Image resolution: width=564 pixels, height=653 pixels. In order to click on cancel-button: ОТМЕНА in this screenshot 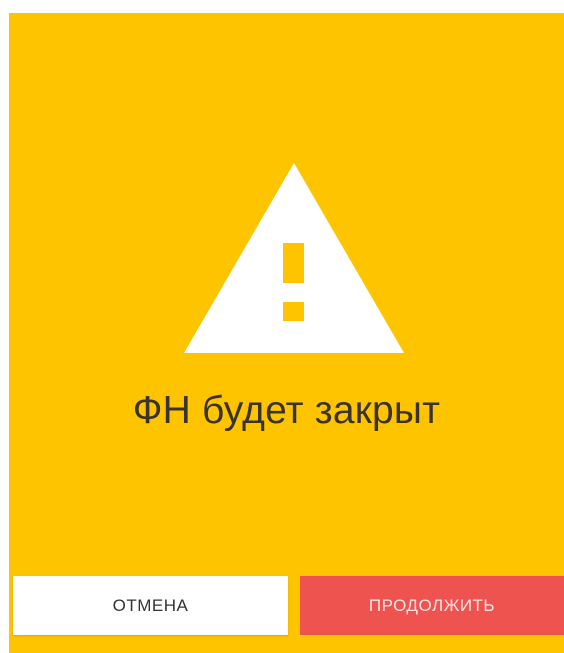, I will do `click(150, 605)`.